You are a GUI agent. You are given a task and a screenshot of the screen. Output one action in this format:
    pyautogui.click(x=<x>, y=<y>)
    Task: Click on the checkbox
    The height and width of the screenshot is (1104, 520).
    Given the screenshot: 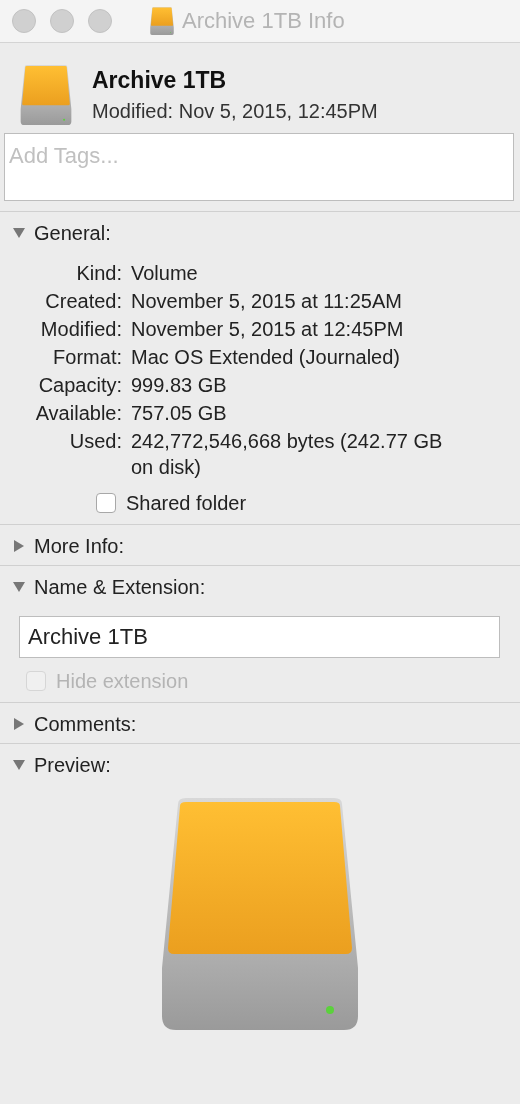 What is the action you would take?
    pyautogui.click(x=106, y=503)
    